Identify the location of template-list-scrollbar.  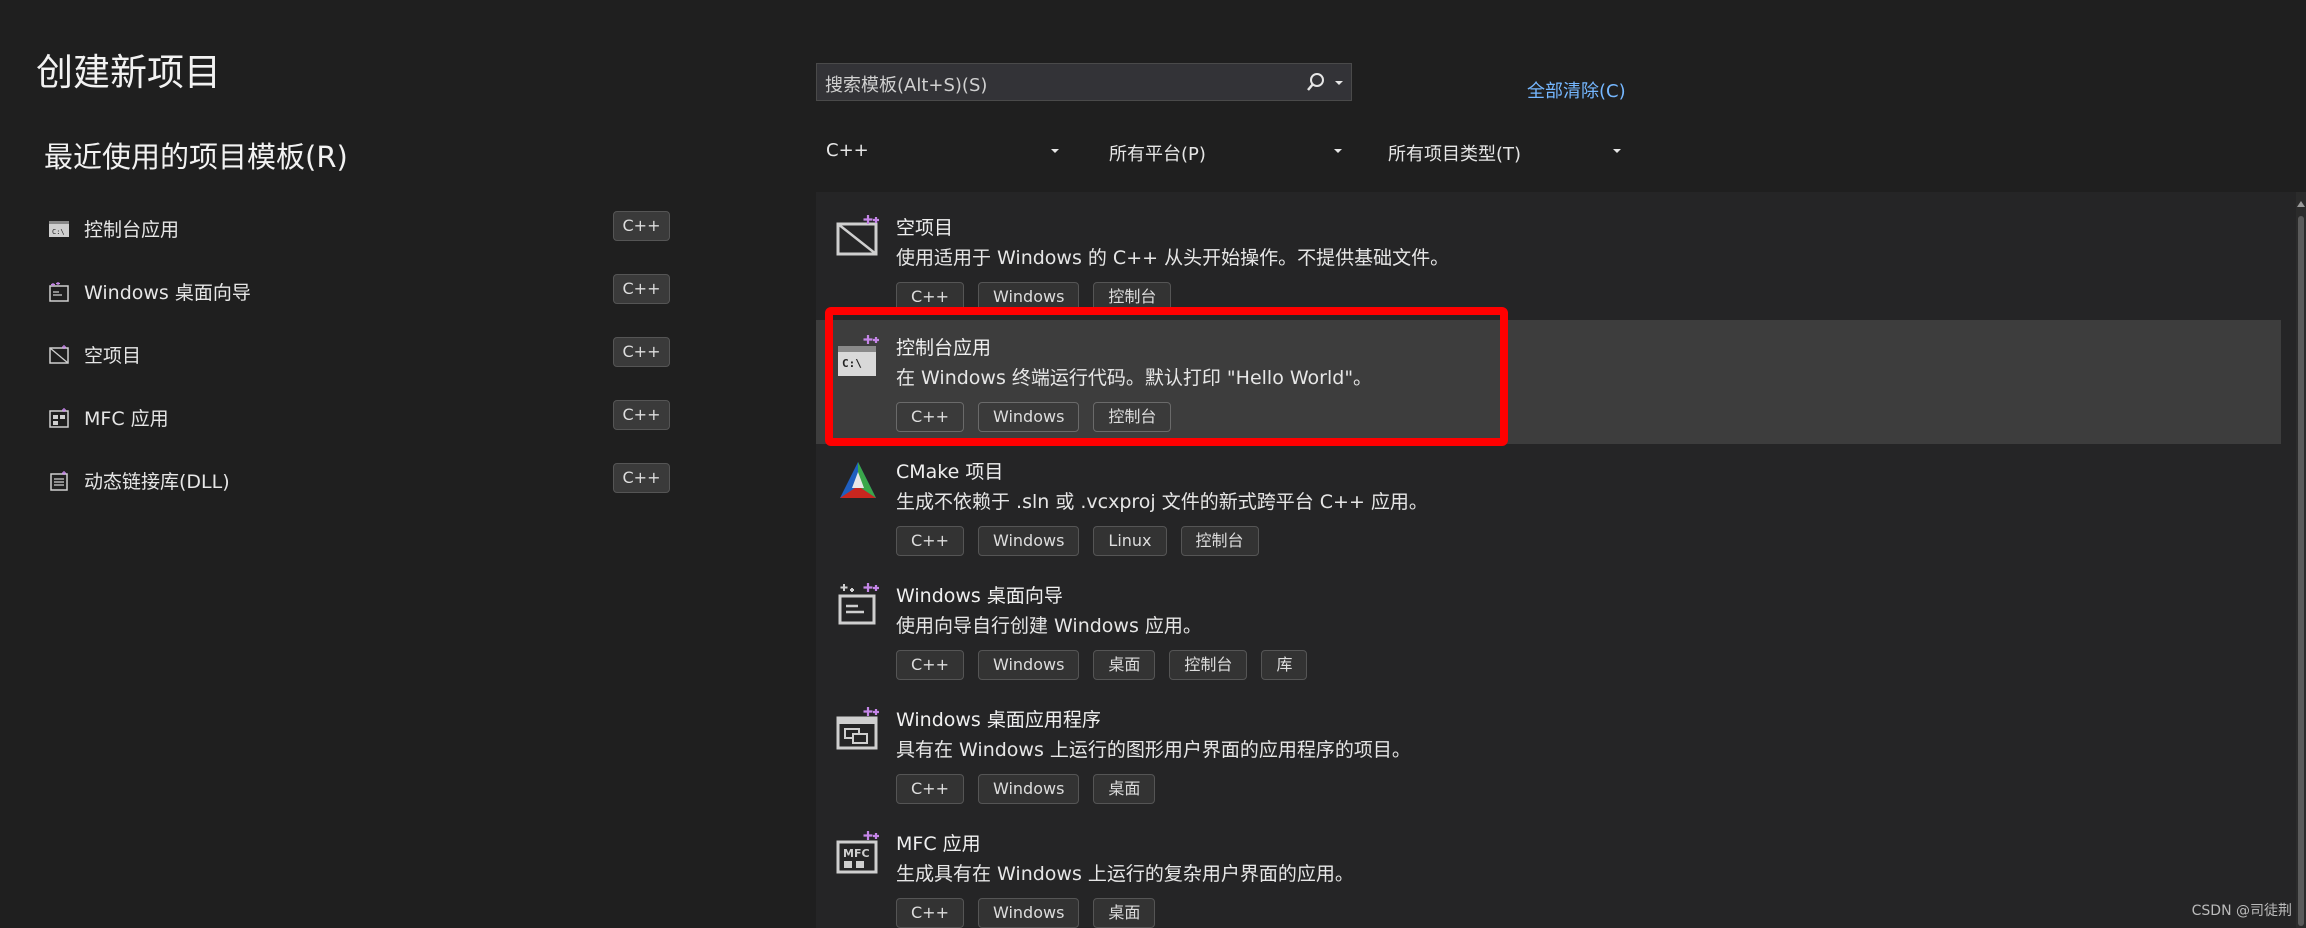
(2301, 560).